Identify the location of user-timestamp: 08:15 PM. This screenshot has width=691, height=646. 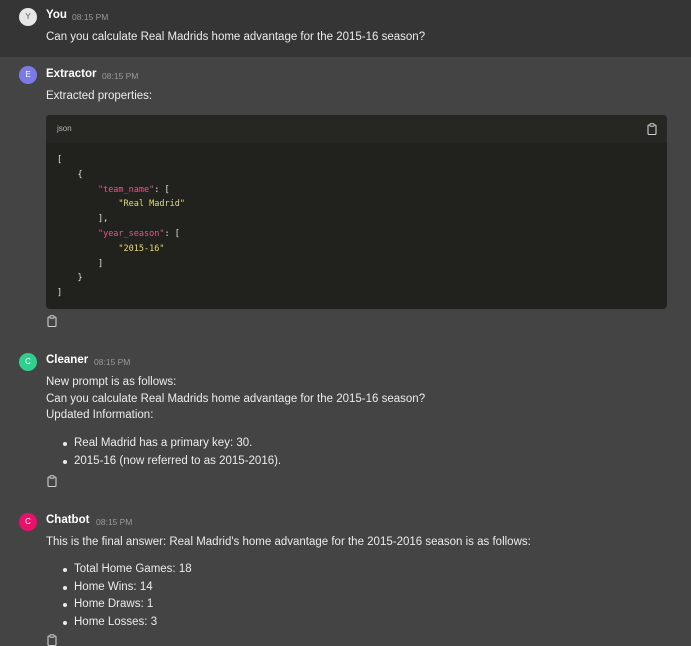
(90, 17).